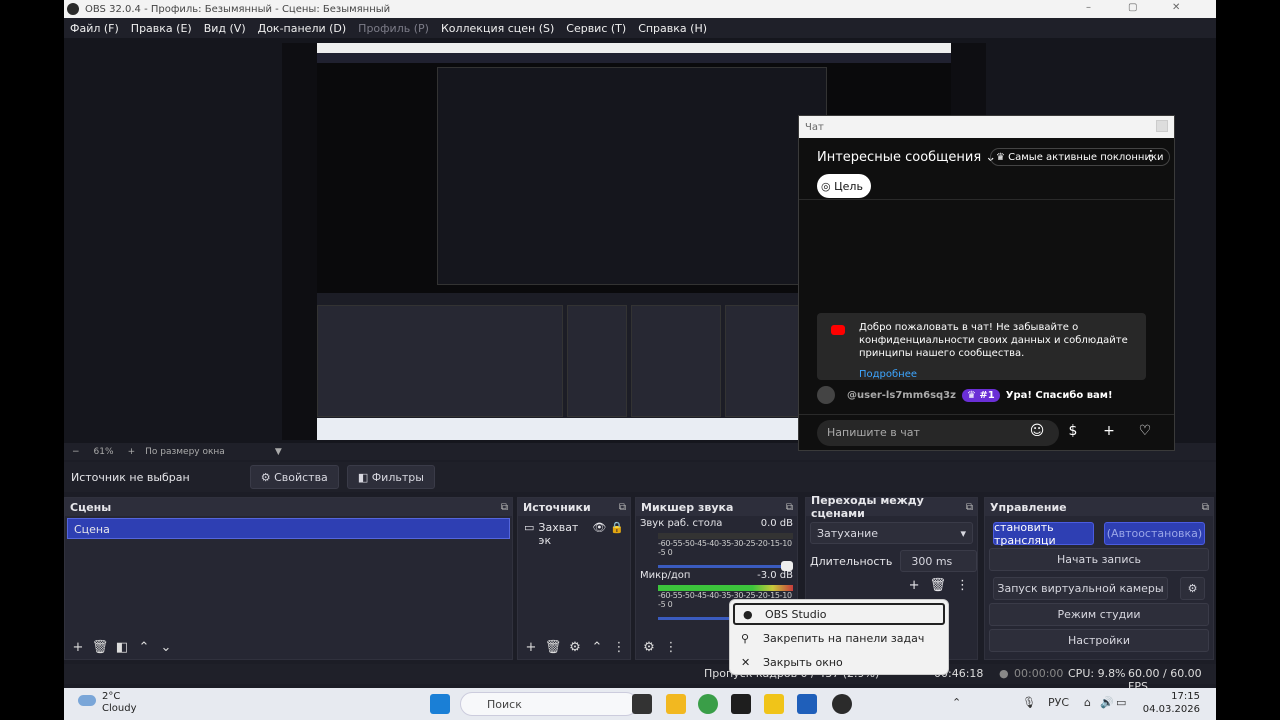 The width and height of the screenshot is (1280, 720). I want to click on chat-filter-dropdown: Интересные сообщения ⌄, so click(906, 157).